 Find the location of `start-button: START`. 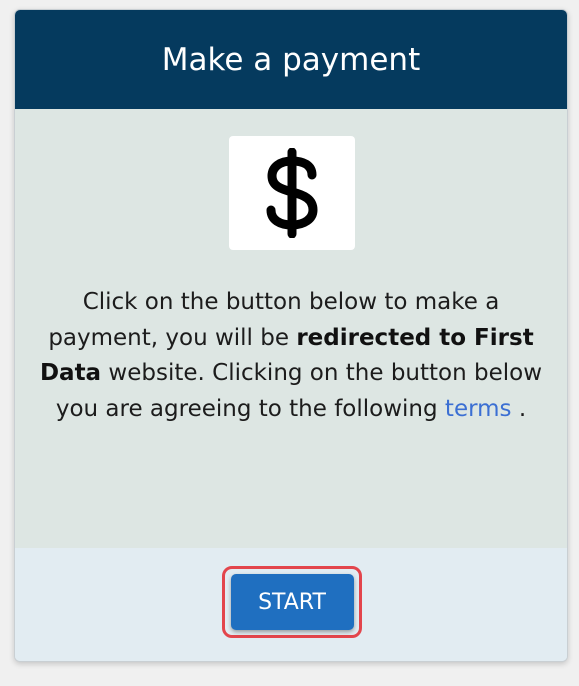

start-button: START is located at coordinates (292, 602).